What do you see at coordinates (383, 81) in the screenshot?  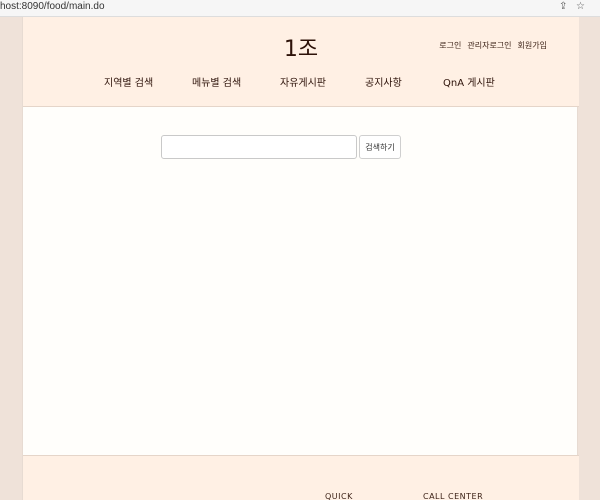 I see `nav-item-notice: 공지사항` at bounding box center [383, 81].